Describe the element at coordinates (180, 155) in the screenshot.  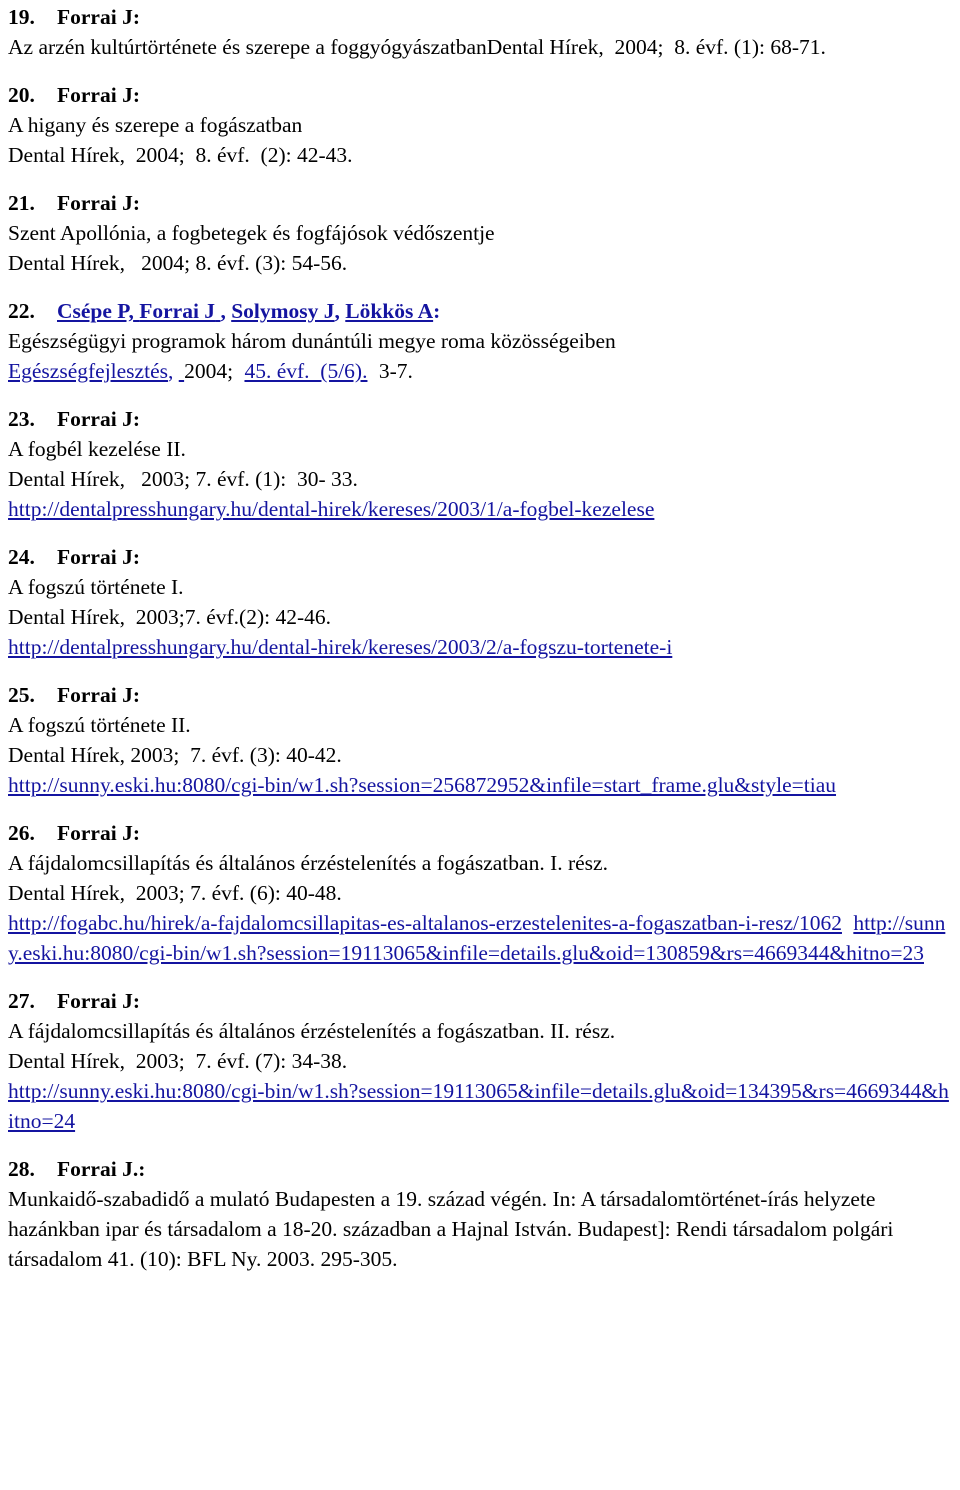
I see `entry-source-line: Dental Hírek, 2004; 8. évf. (2): 42-43.` at that location.